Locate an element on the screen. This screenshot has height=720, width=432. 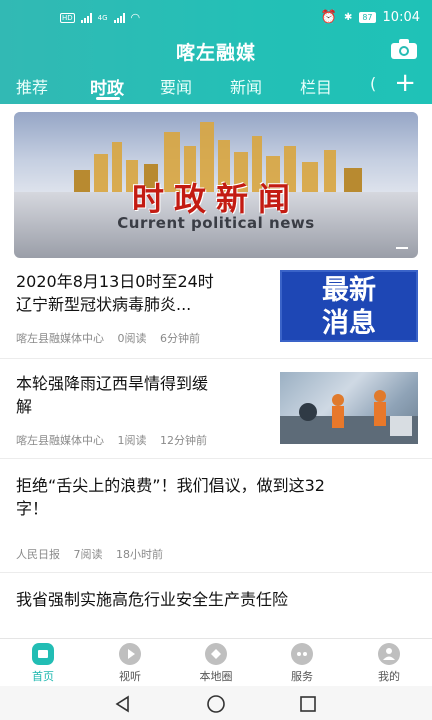
channel-tabs: 推荐 时政 要闻 新闻 栏目 ( + is located at coordinates (216, 84).